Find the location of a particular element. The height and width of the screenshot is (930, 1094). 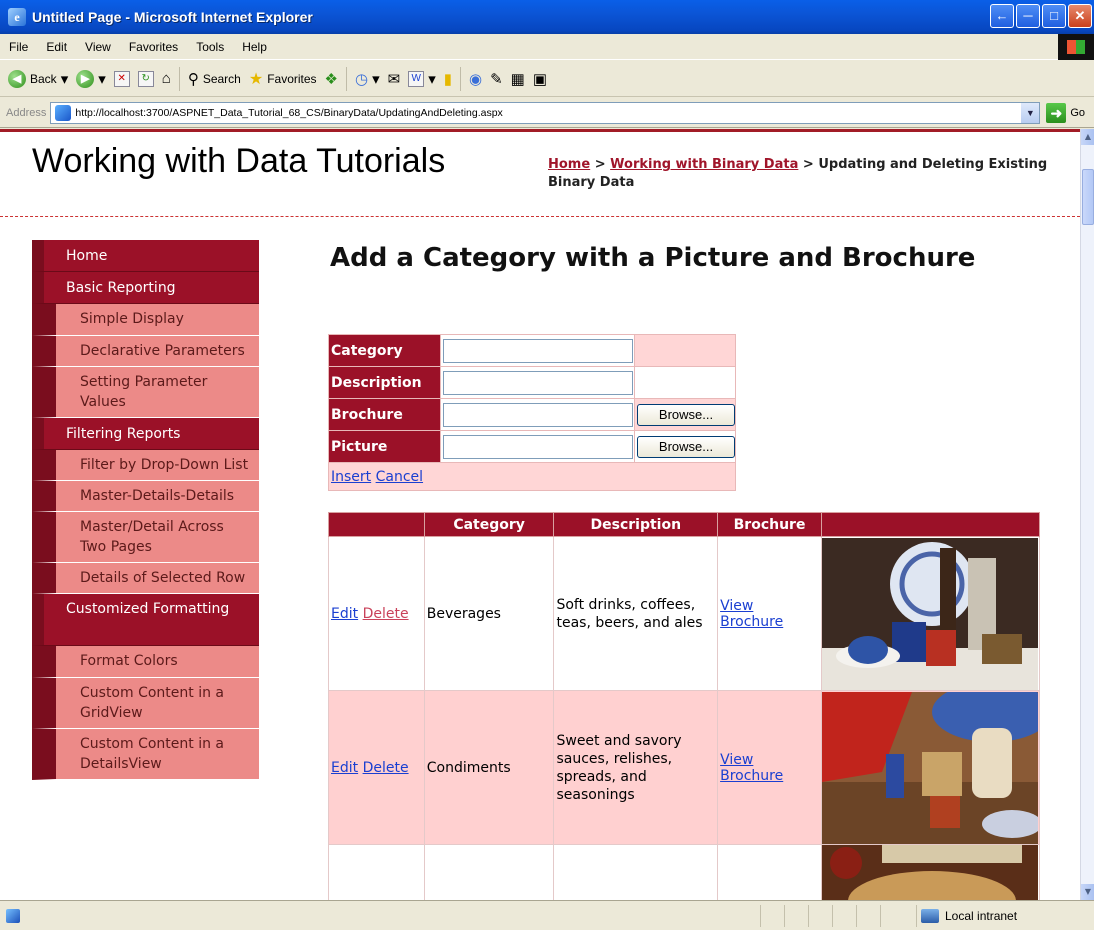

brochure-file-input is located at coordinates (538, 414).